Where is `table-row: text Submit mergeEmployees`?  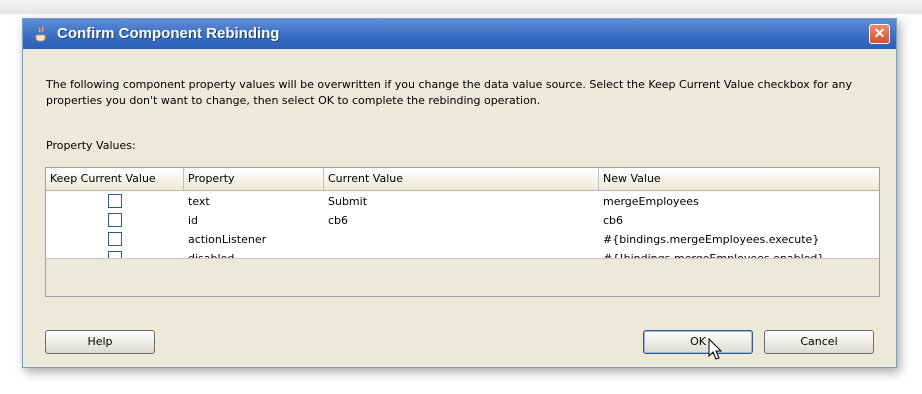
table-row: text Submit mergeEmployees is located at coordinates (462, 201).